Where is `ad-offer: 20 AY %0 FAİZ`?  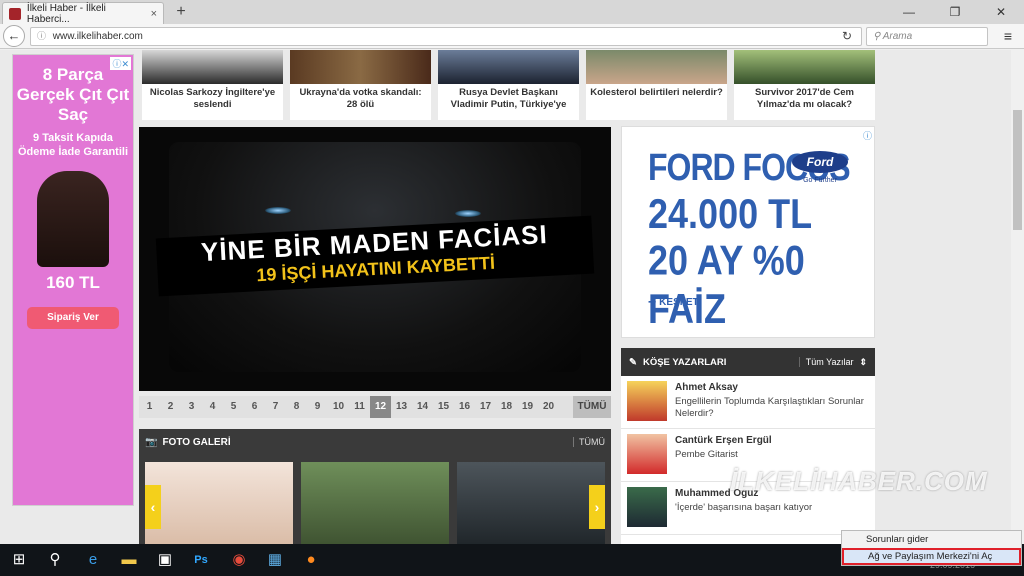
ad-offer: 20 AY %0 FAİZ is located at coordinates (726, 284).